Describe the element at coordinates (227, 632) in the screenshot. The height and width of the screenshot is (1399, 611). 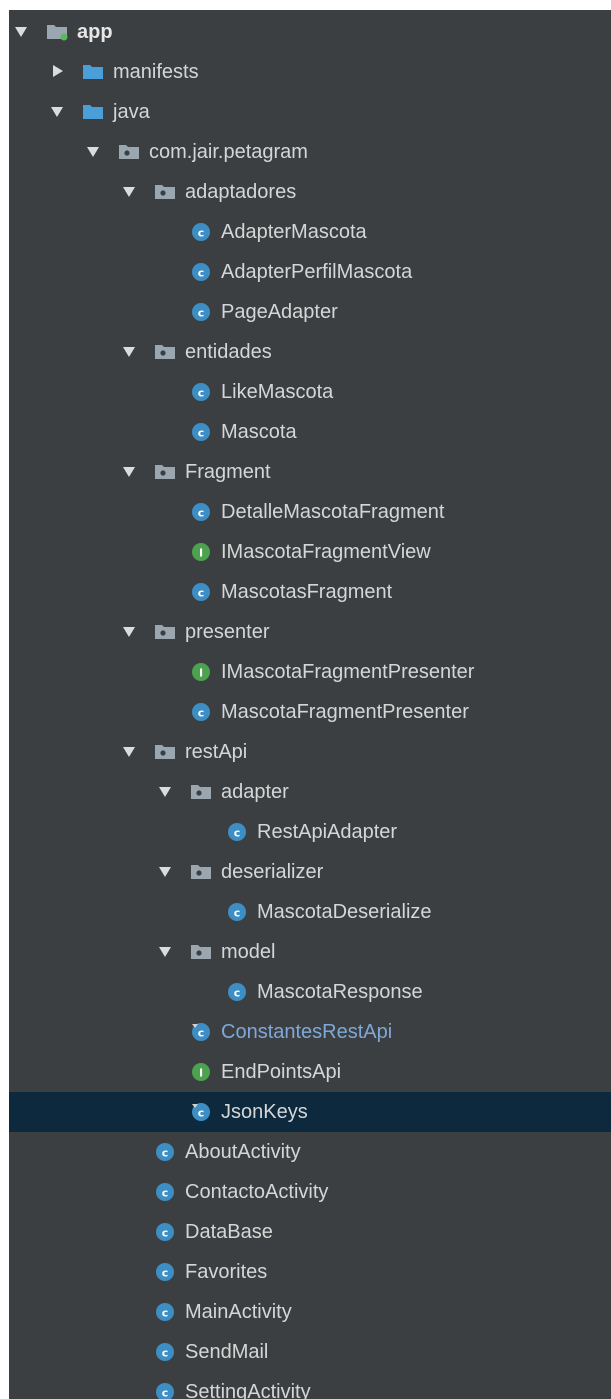
I see `tree-node-label: presenter` at that location.